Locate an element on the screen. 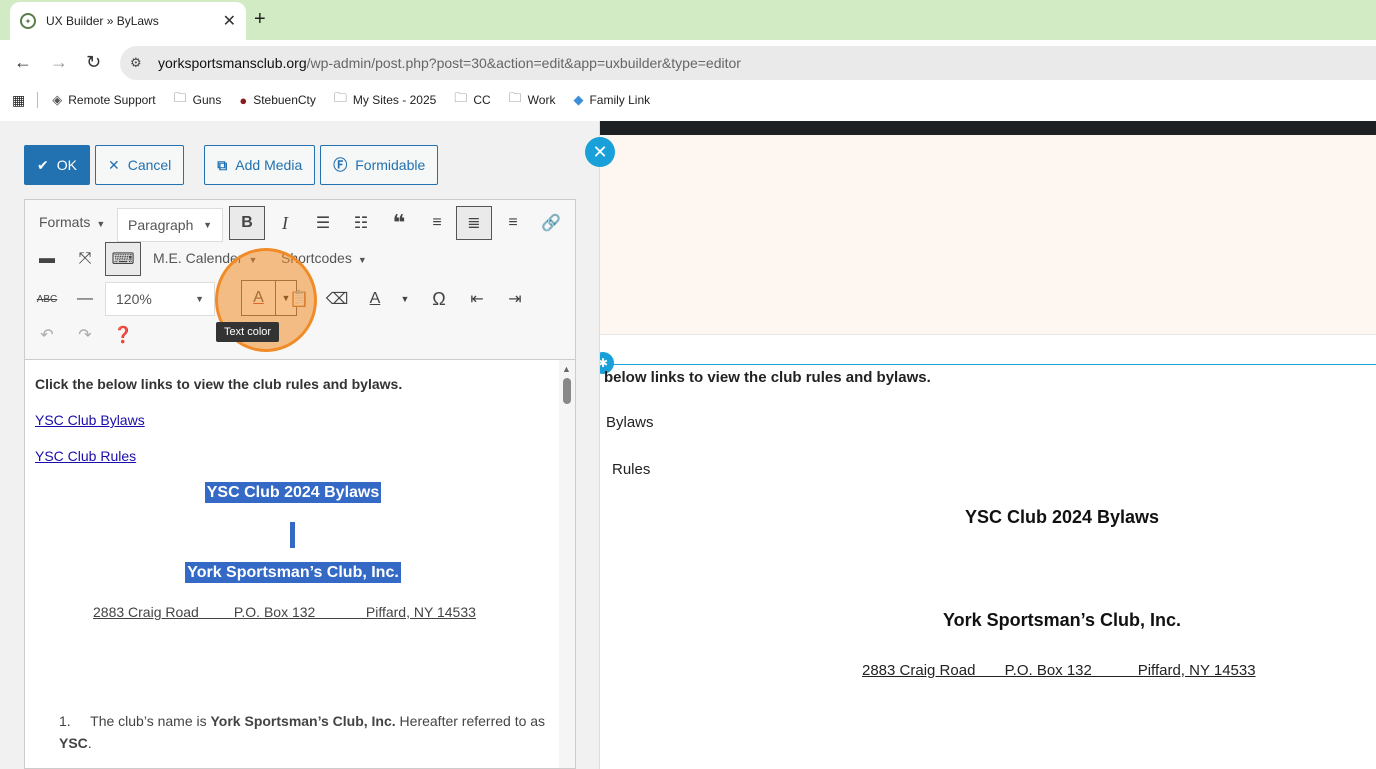  formidable-icon: Ⓕ is located at coordinates (340, 165).